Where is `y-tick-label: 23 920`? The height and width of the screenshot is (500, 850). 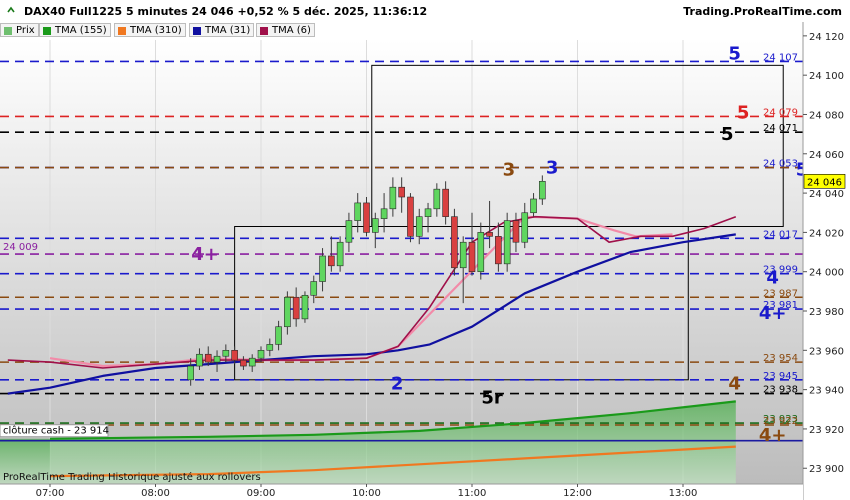
y-tick-label: 23 920 is located at coordinates (826, 430).